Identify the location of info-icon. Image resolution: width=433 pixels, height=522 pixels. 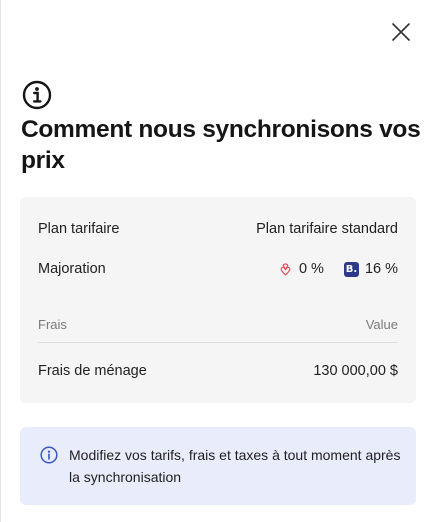
(49, 455).